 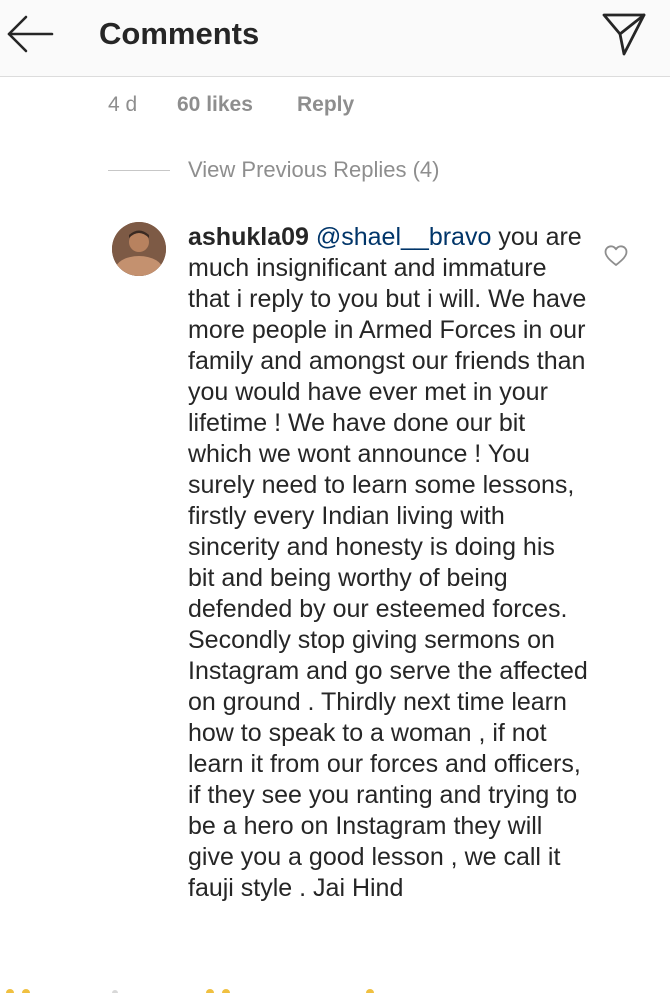 I want to click on replies-divider, so click(x=139, y=170).